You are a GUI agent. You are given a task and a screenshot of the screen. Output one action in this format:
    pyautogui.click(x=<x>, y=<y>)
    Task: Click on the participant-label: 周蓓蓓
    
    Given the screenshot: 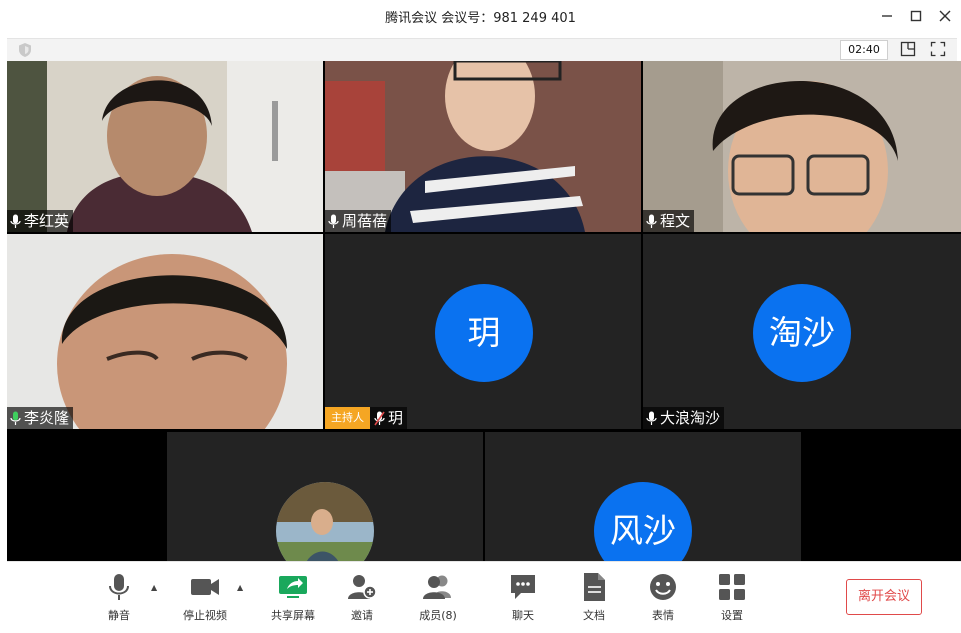 What is the action you would take?
    pyautogui.click(x=358, y=221)
    